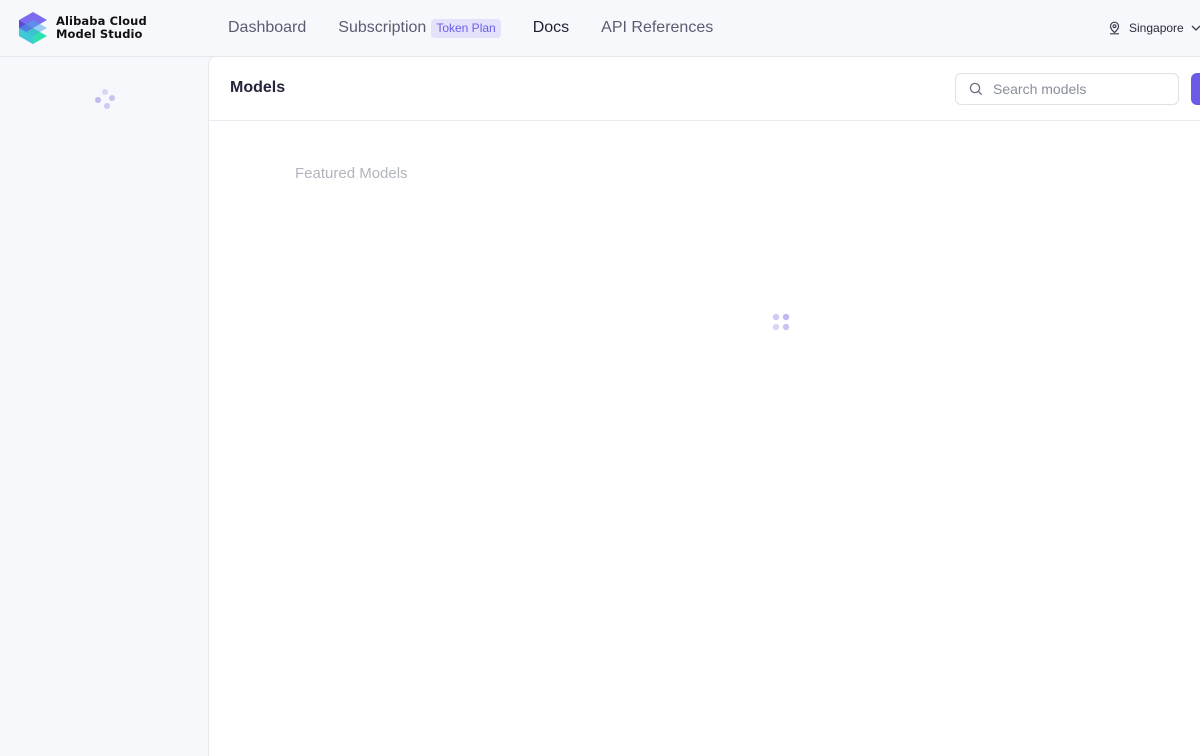 Image resolution: width=1200 pixels, height=756 pixels. Describe the element at coordinates (258, 87) in the screenshot. I see `page-title: Models` at that location.